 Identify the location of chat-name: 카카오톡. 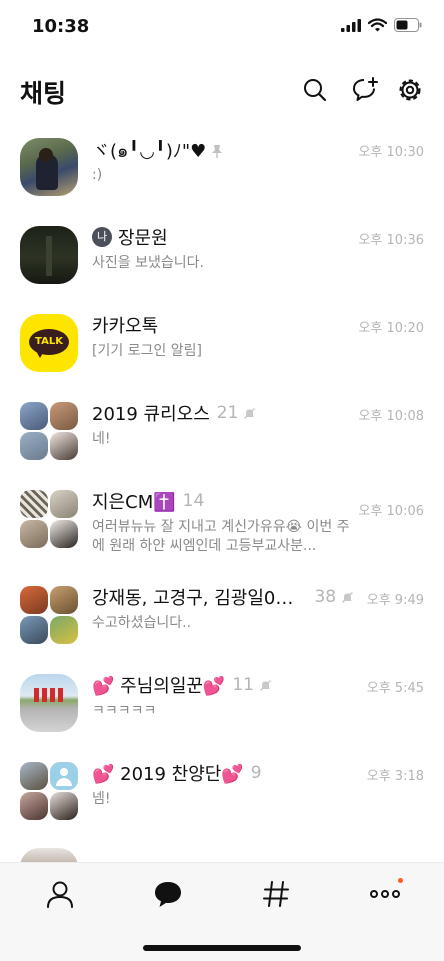
(125, 326).